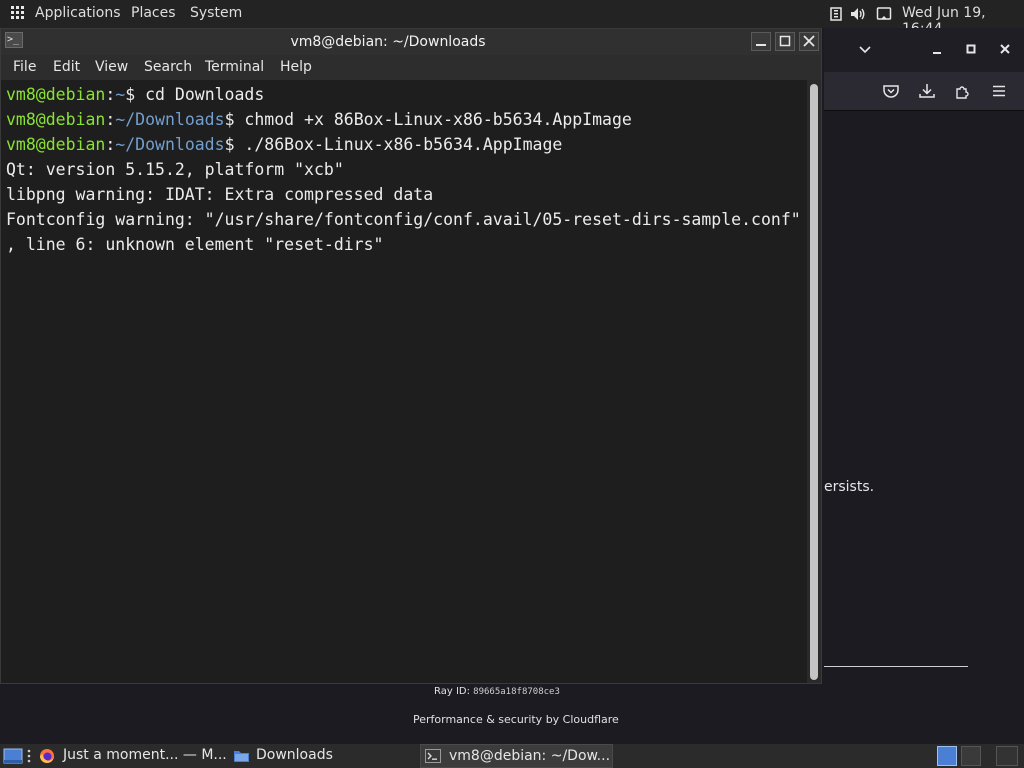 Image resolution: width=1024 pixels, height=768 pixels. I want to click on ray-id: Ray ID: 89665a18f8708ce3, so click(497, 691).